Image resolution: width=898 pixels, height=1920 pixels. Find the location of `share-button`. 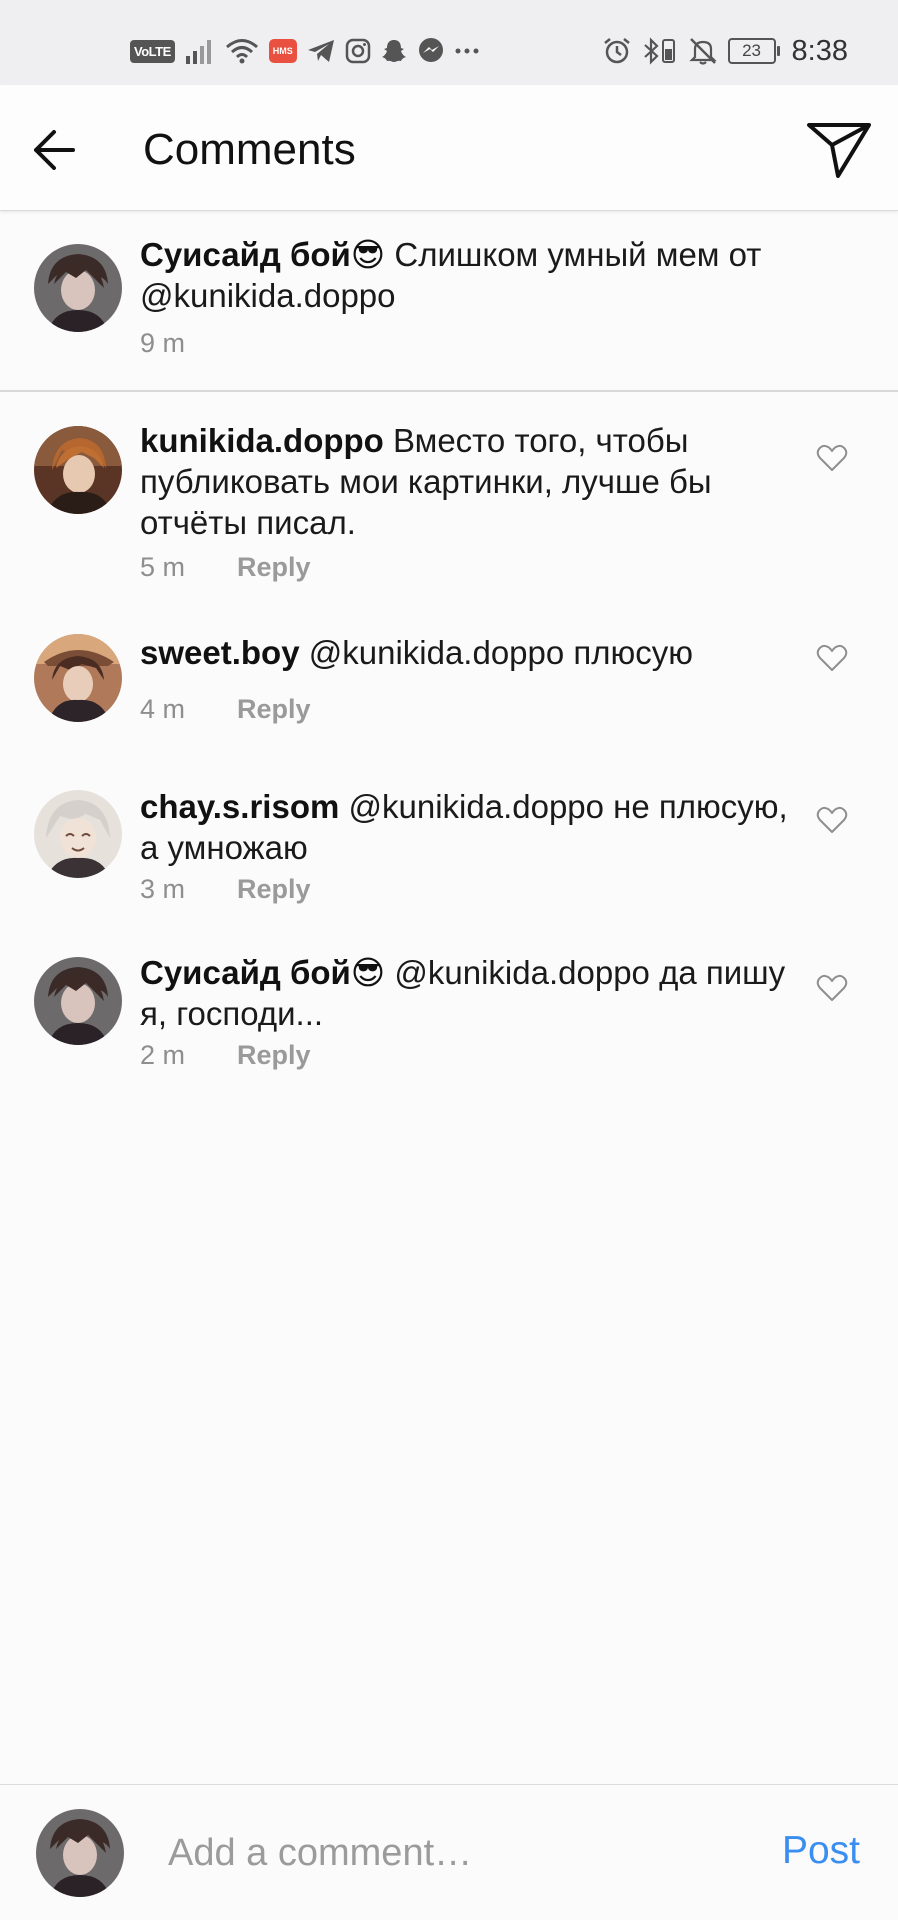

share-button is located at coordinates (839, 149).